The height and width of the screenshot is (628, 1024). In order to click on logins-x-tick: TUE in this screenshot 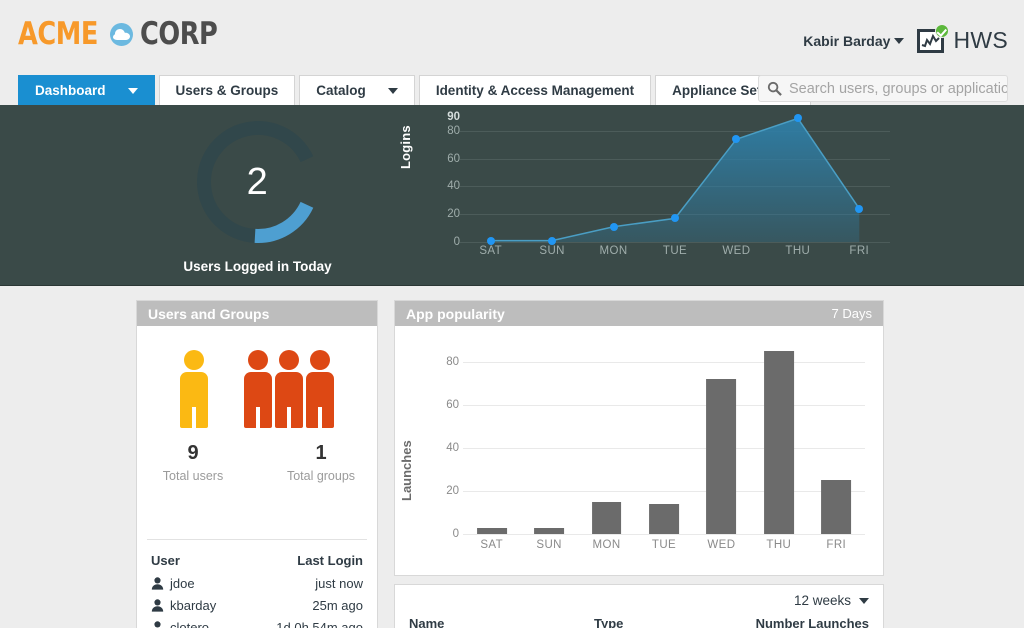, I will do `click(675, 251)`.